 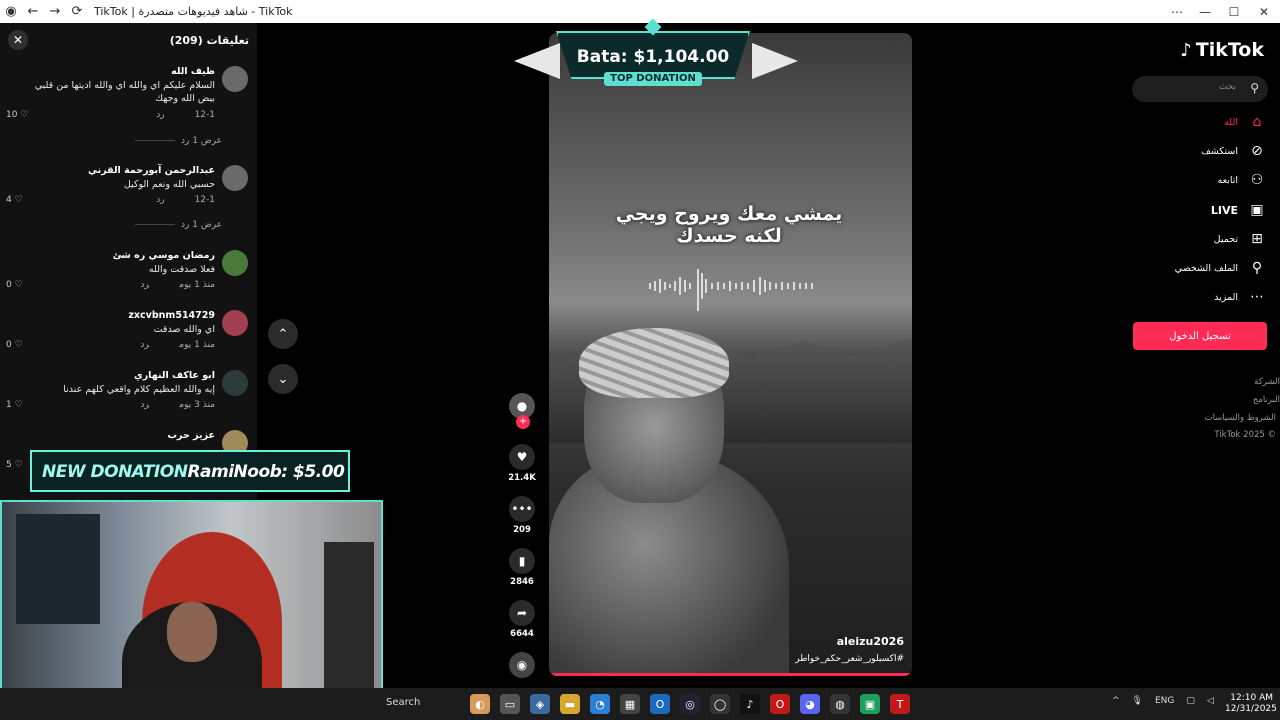 What do you see at coordinates (522, 411) in the screenshot?
I see `creator-avatar-button: ● +` at bounding box center [522, 411].